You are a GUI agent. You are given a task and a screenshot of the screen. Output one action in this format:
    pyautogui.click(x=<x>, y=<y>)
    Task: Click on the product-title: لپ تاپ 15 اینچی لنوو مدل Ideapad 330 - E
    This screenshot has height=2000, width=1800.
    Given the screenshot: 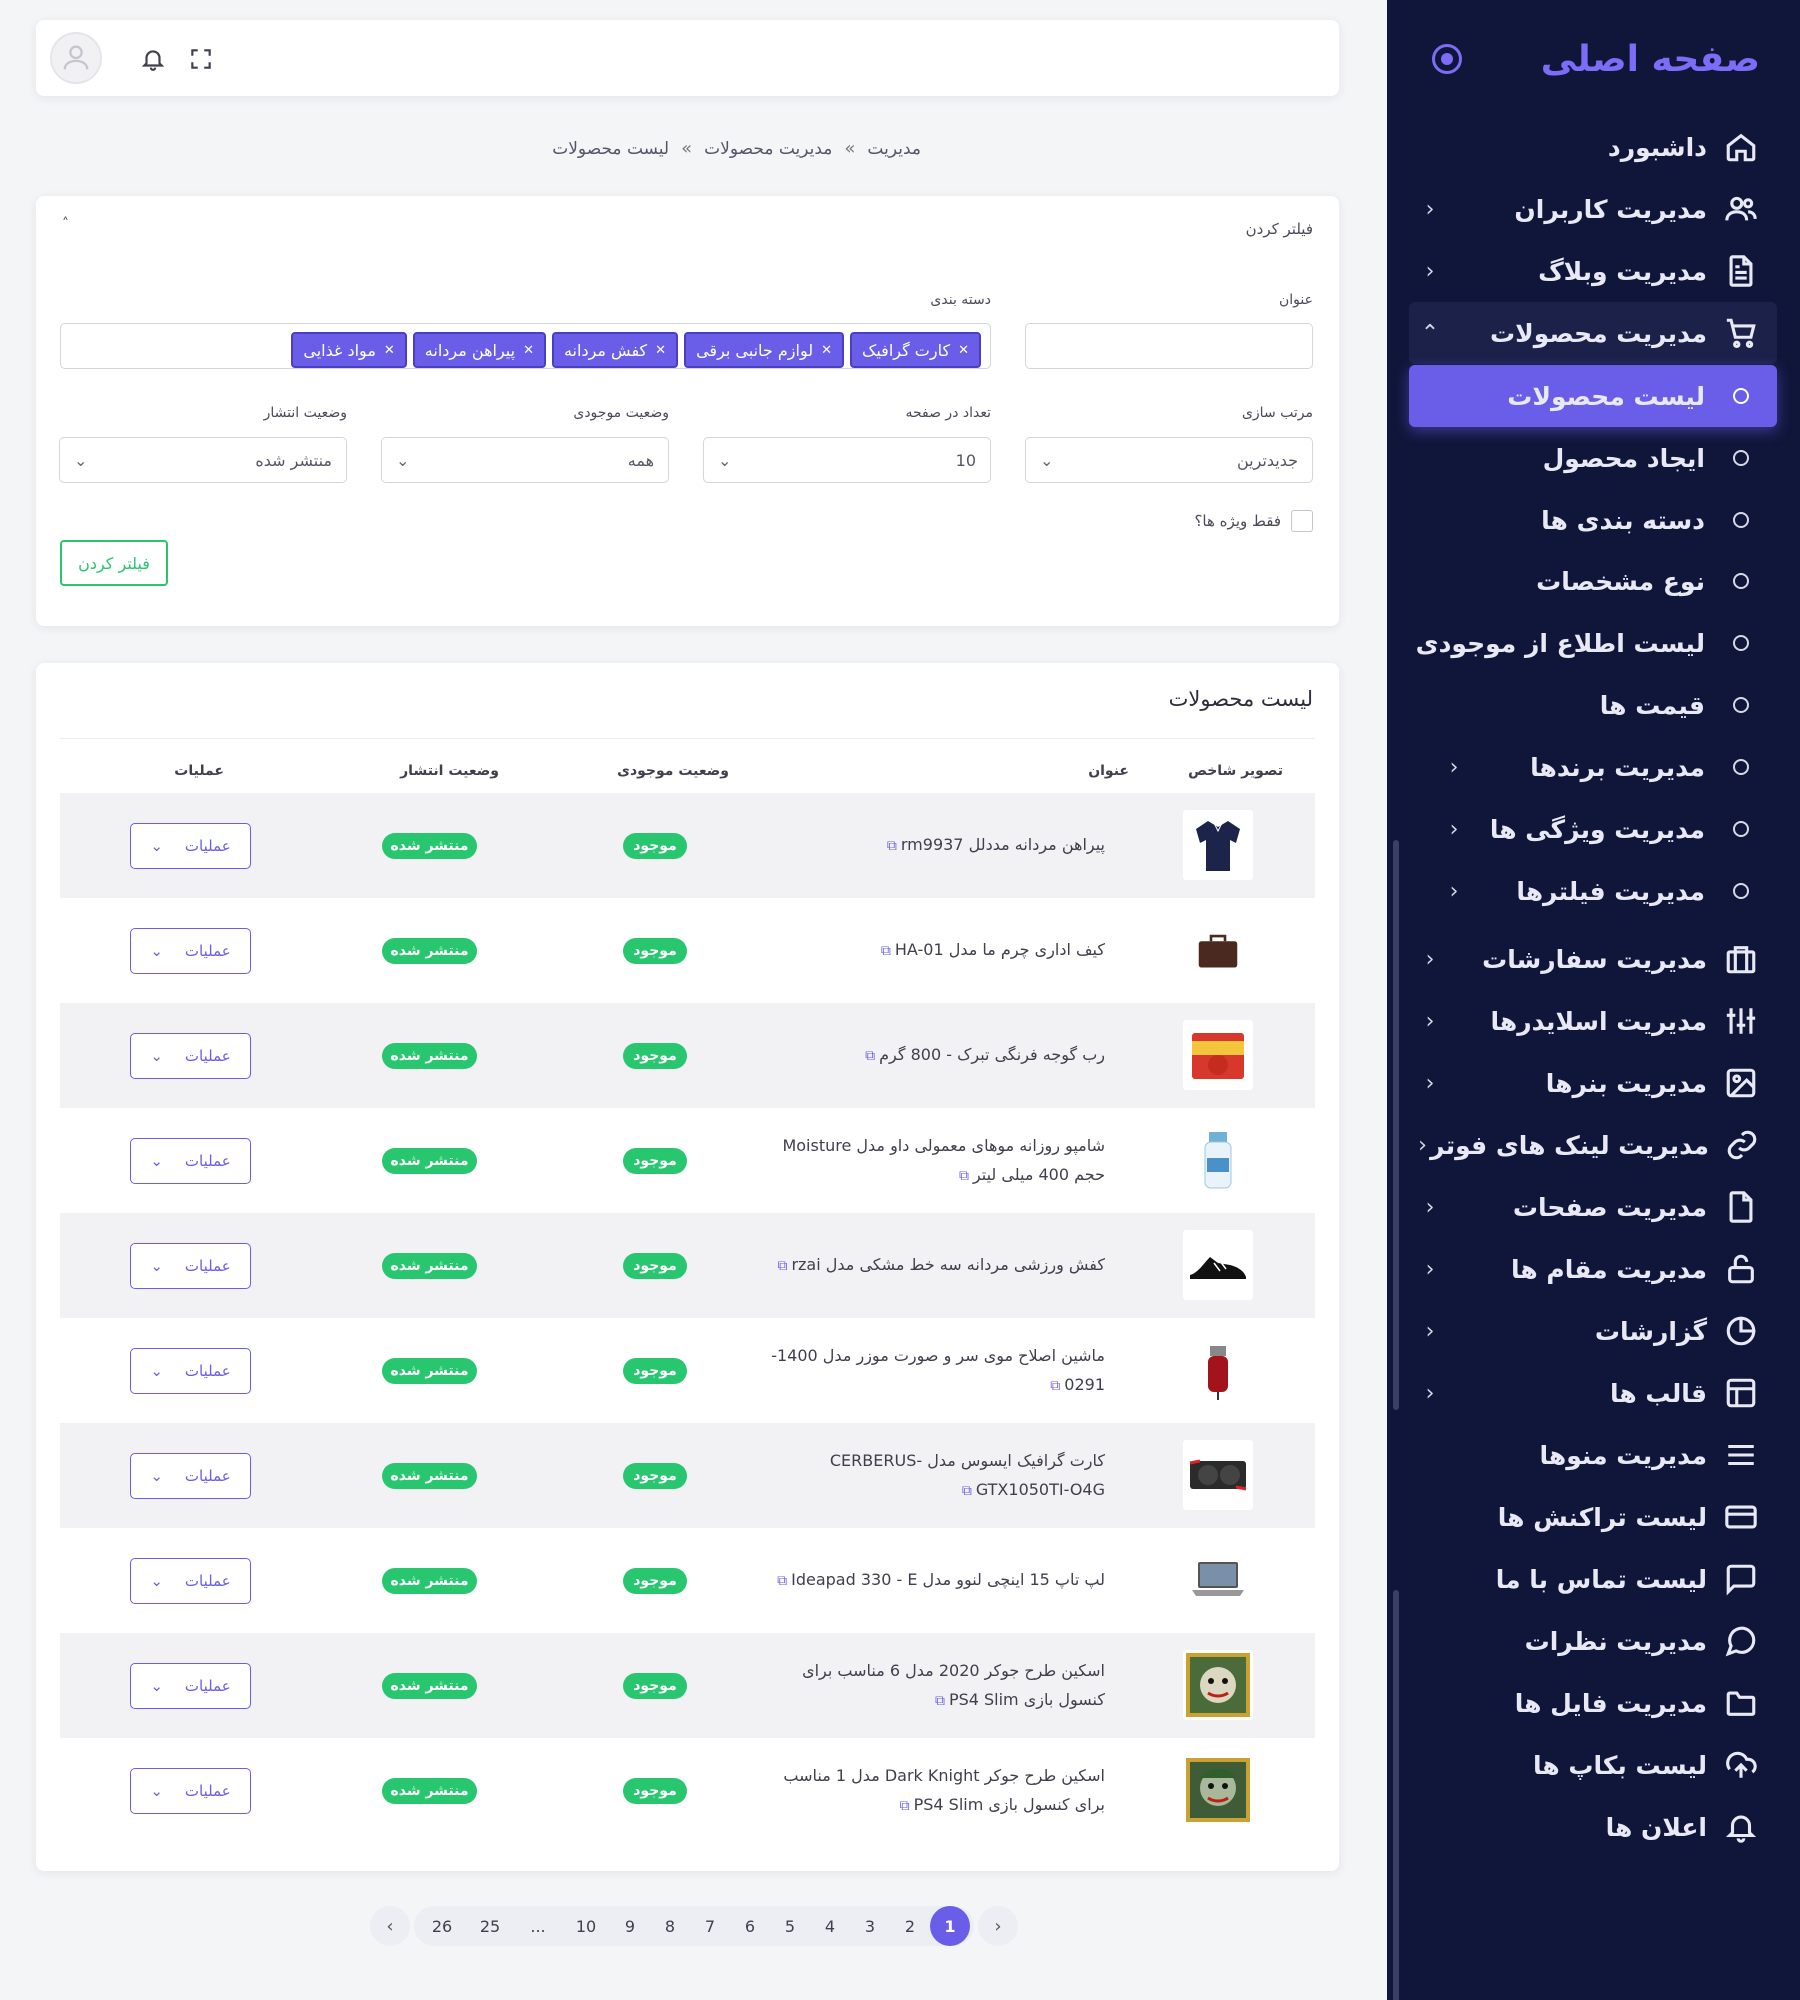 What is the action you would take?
    pyautogui.click(x=948, y=1579)
    